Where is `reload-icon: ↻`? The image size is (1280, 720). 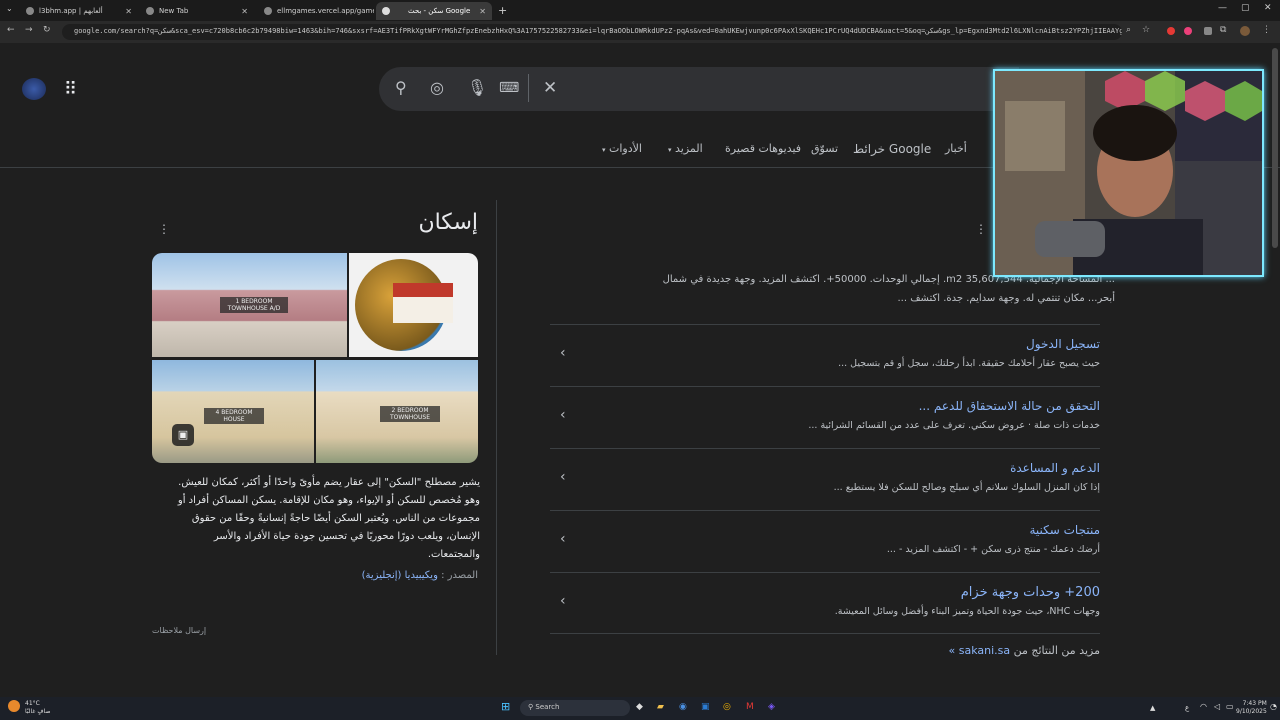 reload-icon: ↻ is located at coordinates (47, 30).